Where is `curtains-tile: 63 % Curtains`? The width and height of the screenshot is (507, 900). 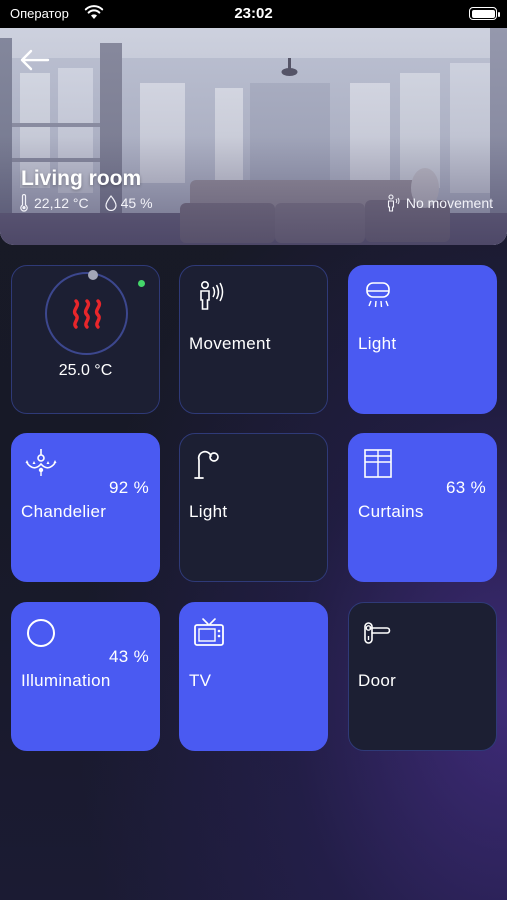 curtains-tile: 63 % Curtains is located at coordinates (422, 507).